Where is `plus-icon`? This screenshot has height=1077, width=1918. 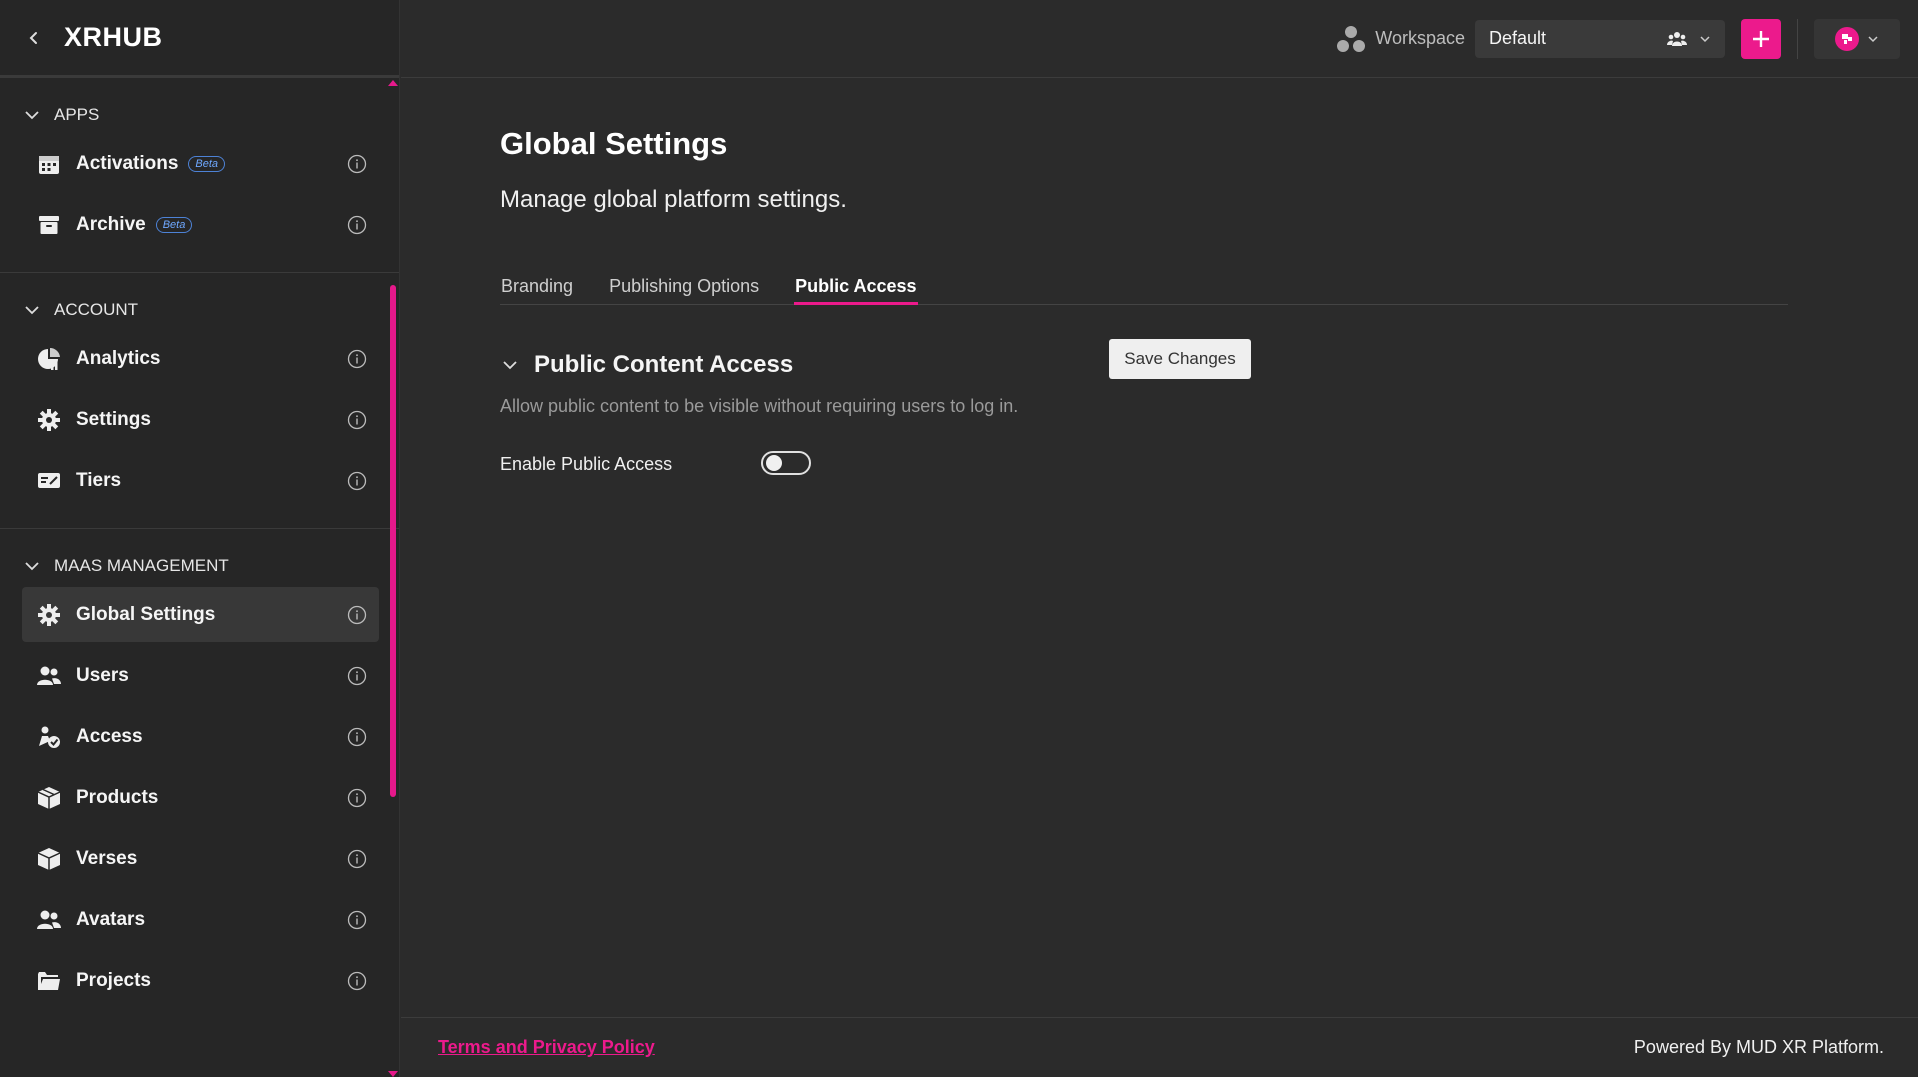 plus-icon is located at coordinates (1761, 38).